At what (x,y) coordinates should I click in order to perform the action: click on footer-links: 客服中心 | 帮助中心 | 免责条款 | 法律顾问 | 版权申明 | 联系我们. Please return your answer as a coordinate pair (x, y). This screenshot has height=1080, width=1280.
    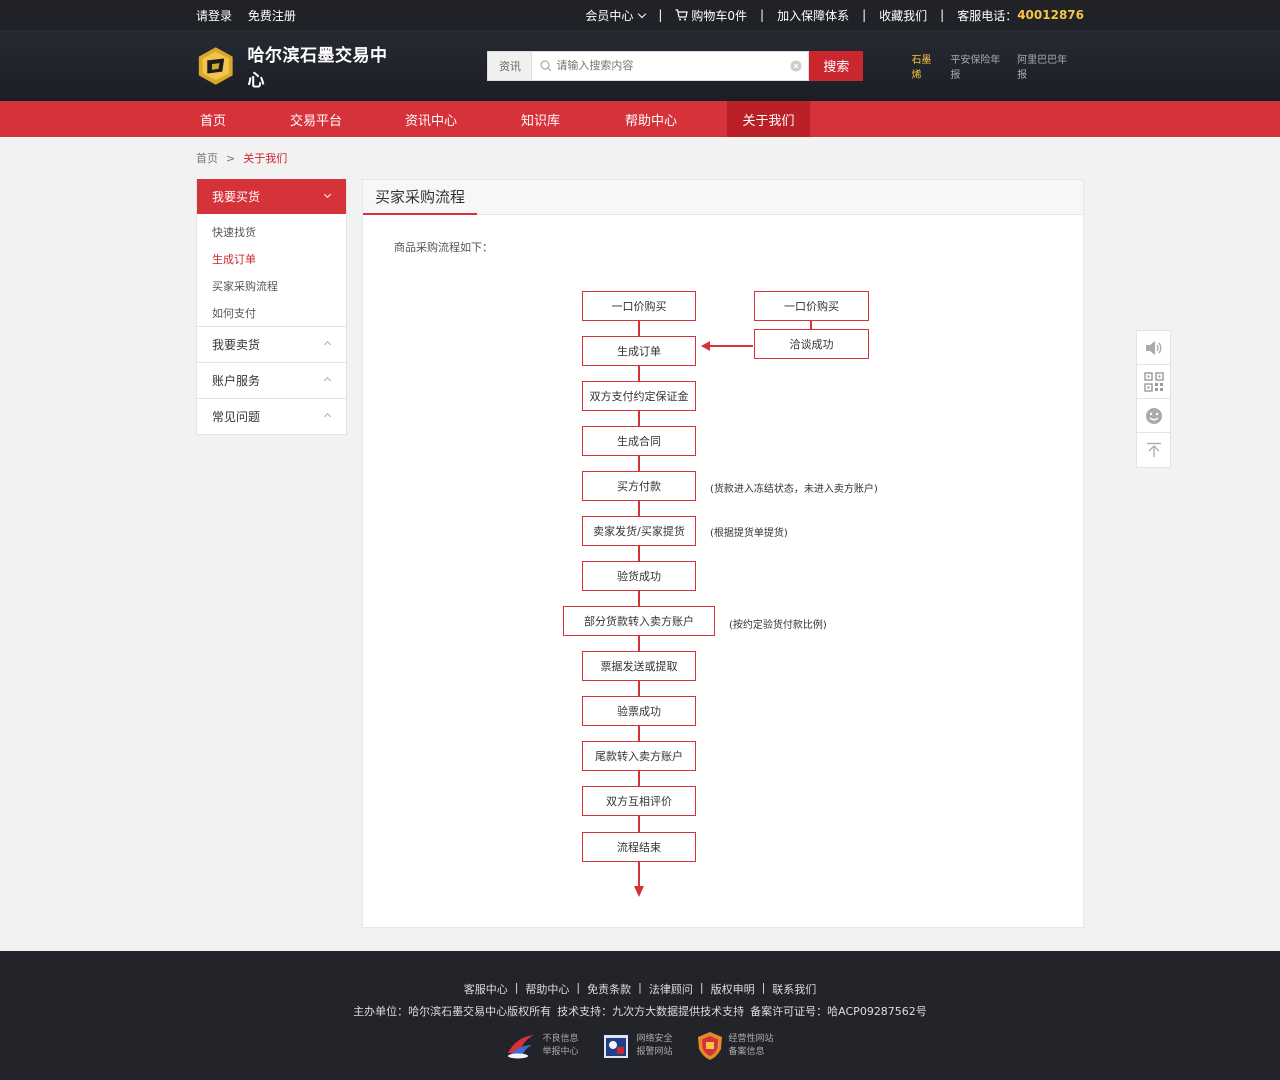
    Looking at the image, I should click on (640, 989).